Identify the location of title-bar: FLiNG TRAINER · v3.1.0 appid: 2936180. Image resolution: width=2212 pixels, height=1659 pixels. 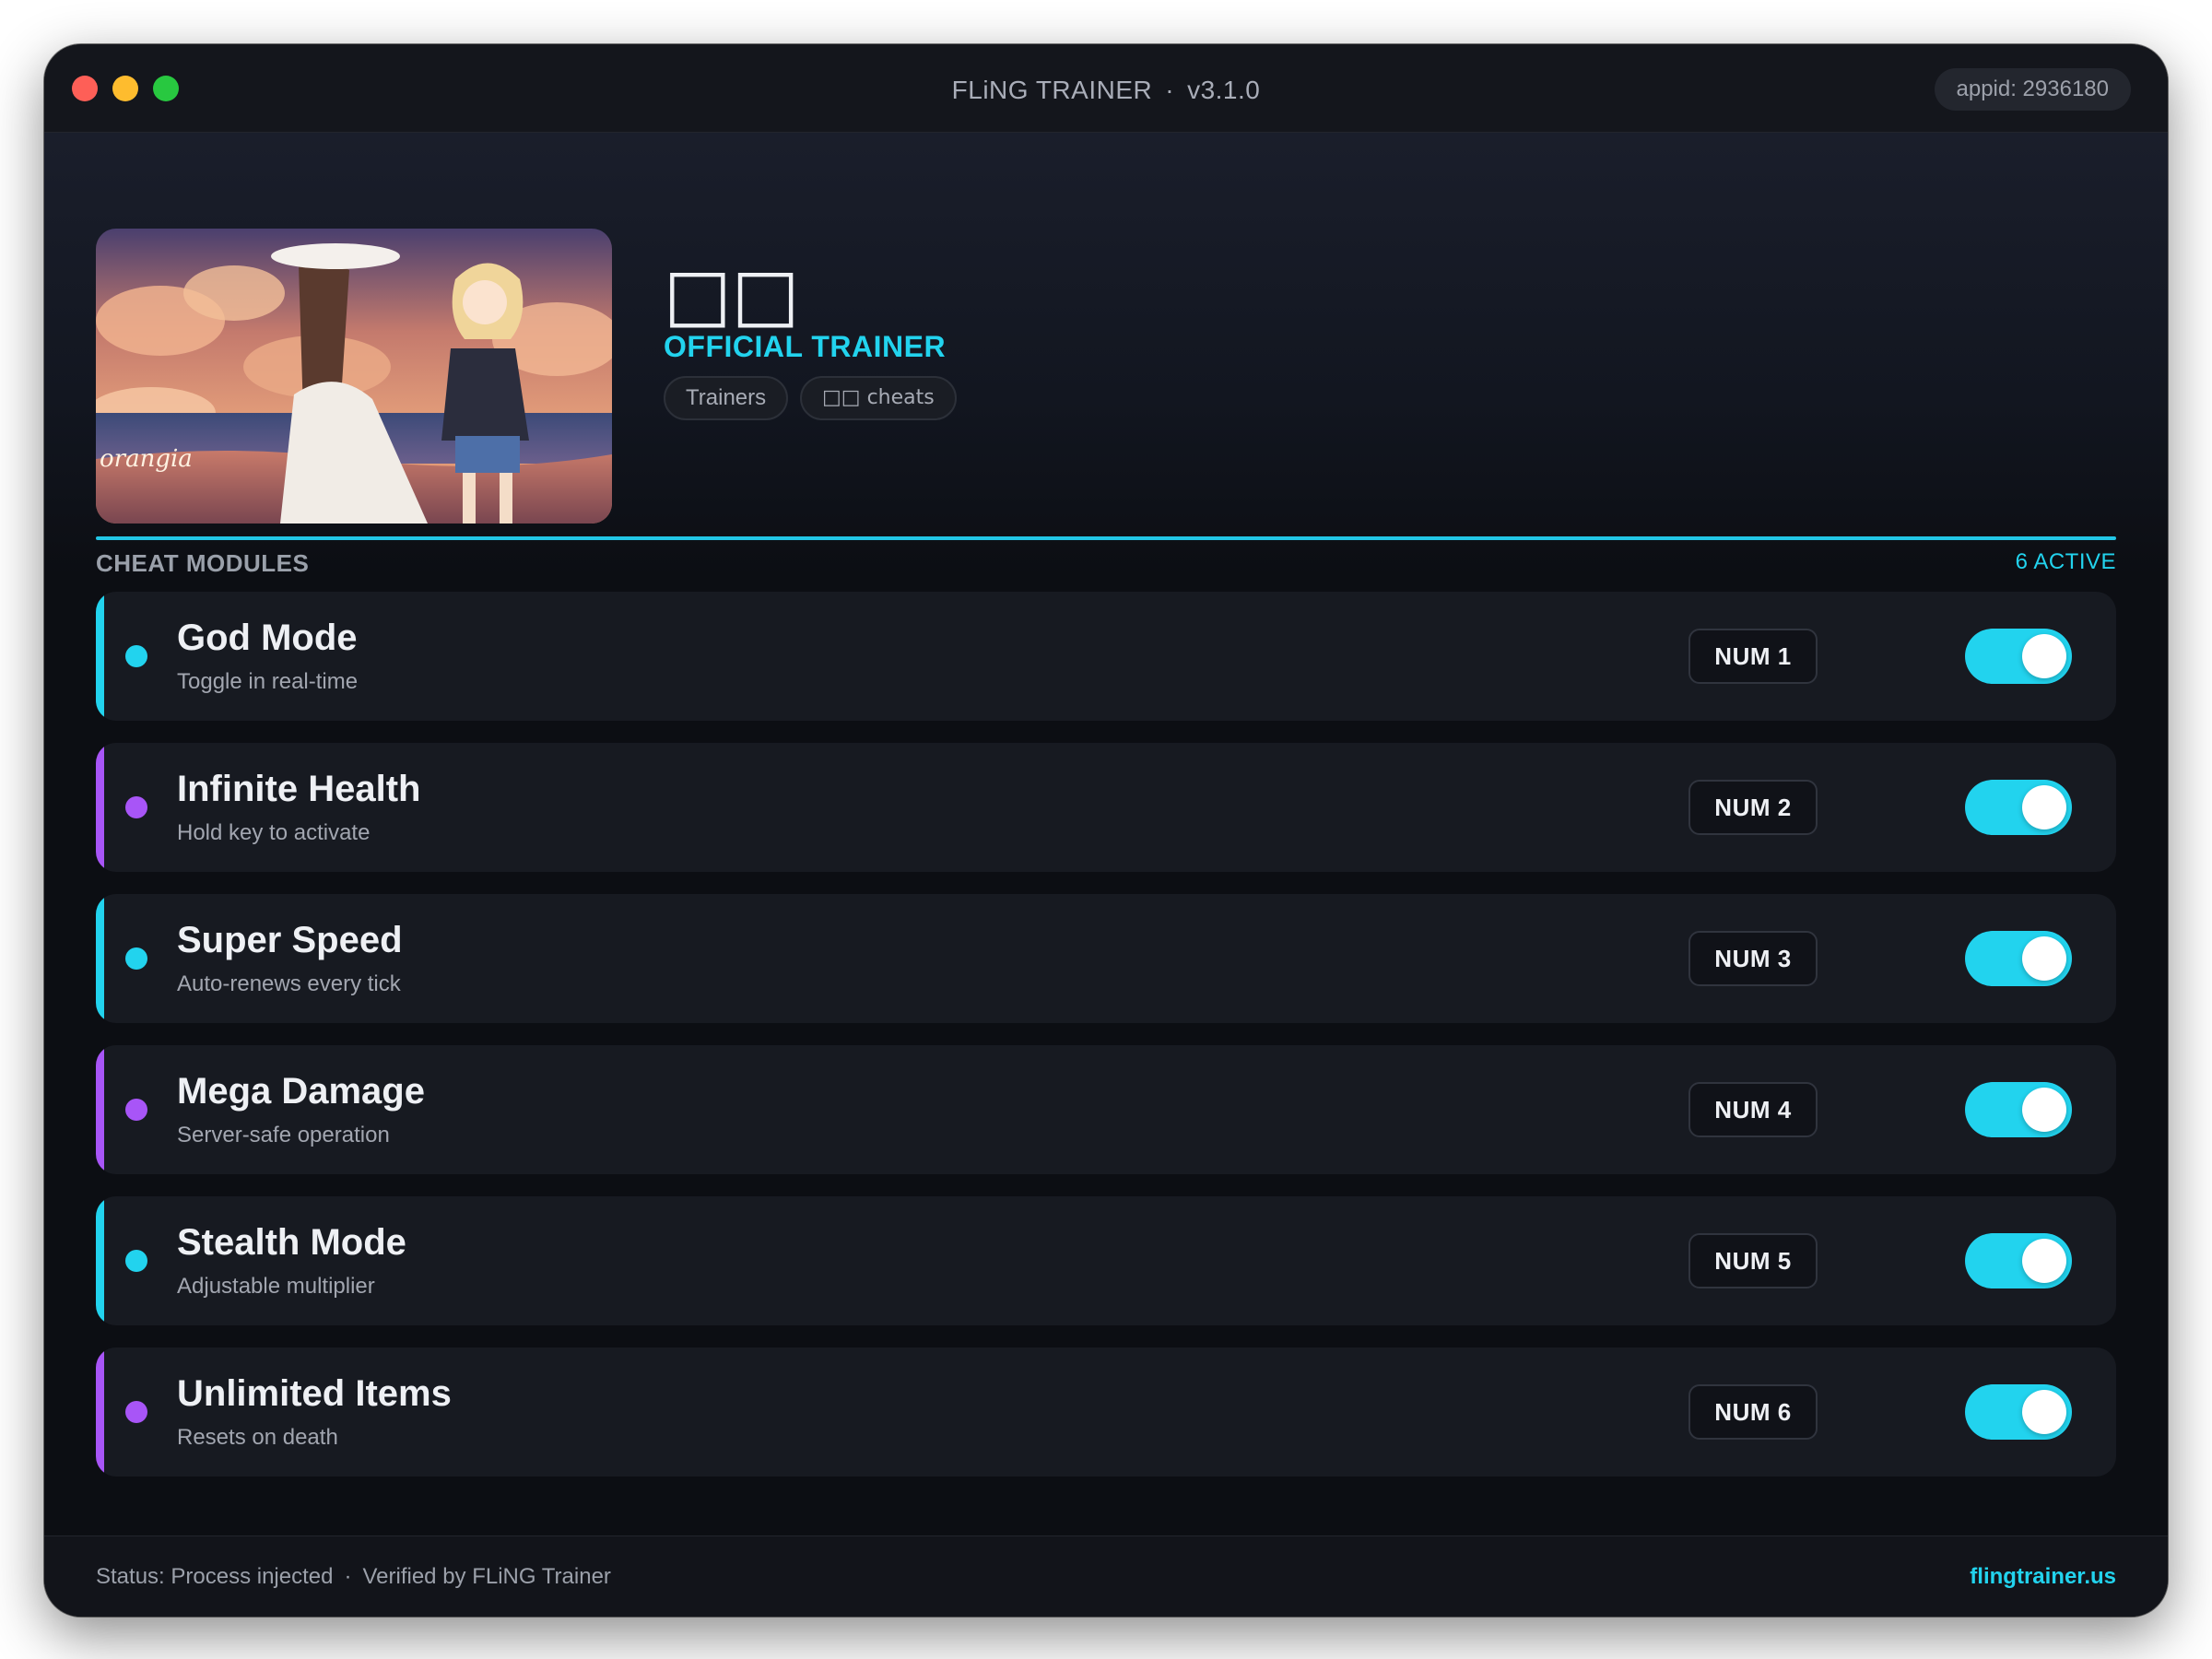
(1106, 88).